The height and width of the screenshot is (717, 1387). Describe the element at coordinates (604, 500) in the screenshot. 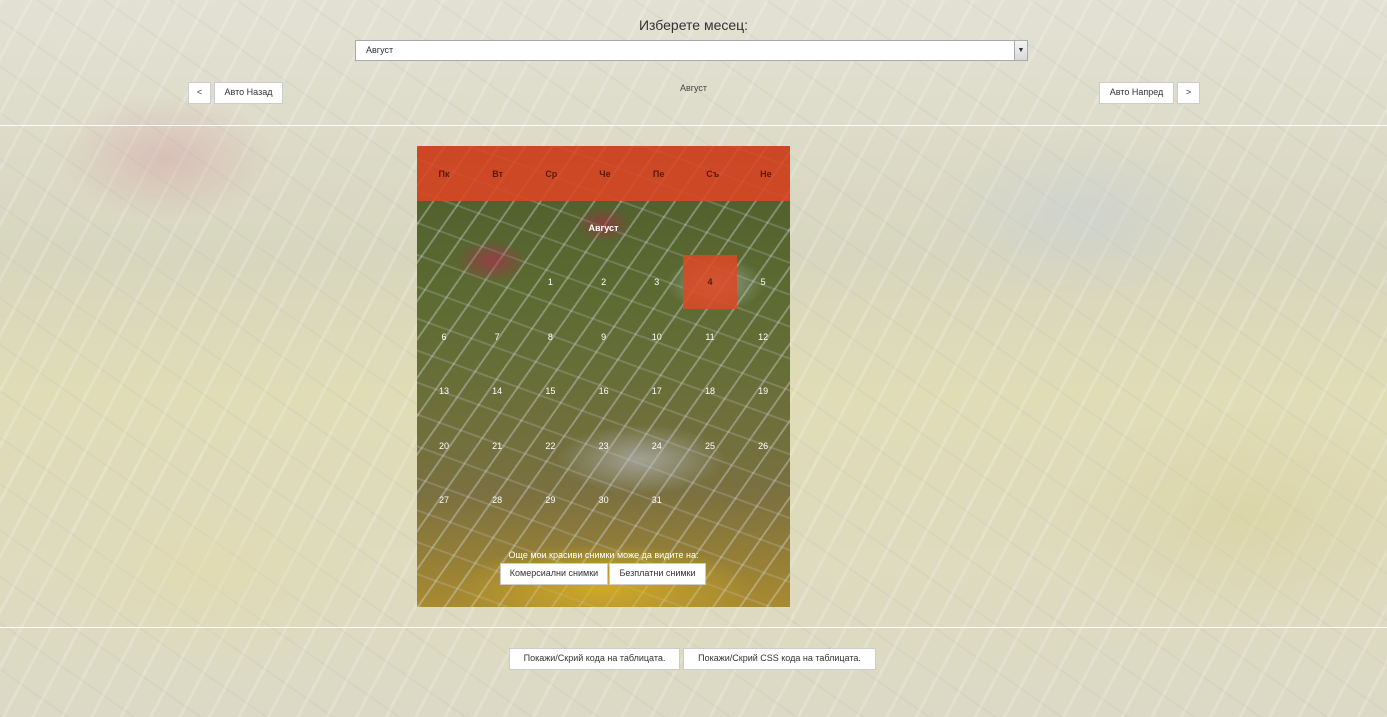

I see `day-cell: 30` at that location.